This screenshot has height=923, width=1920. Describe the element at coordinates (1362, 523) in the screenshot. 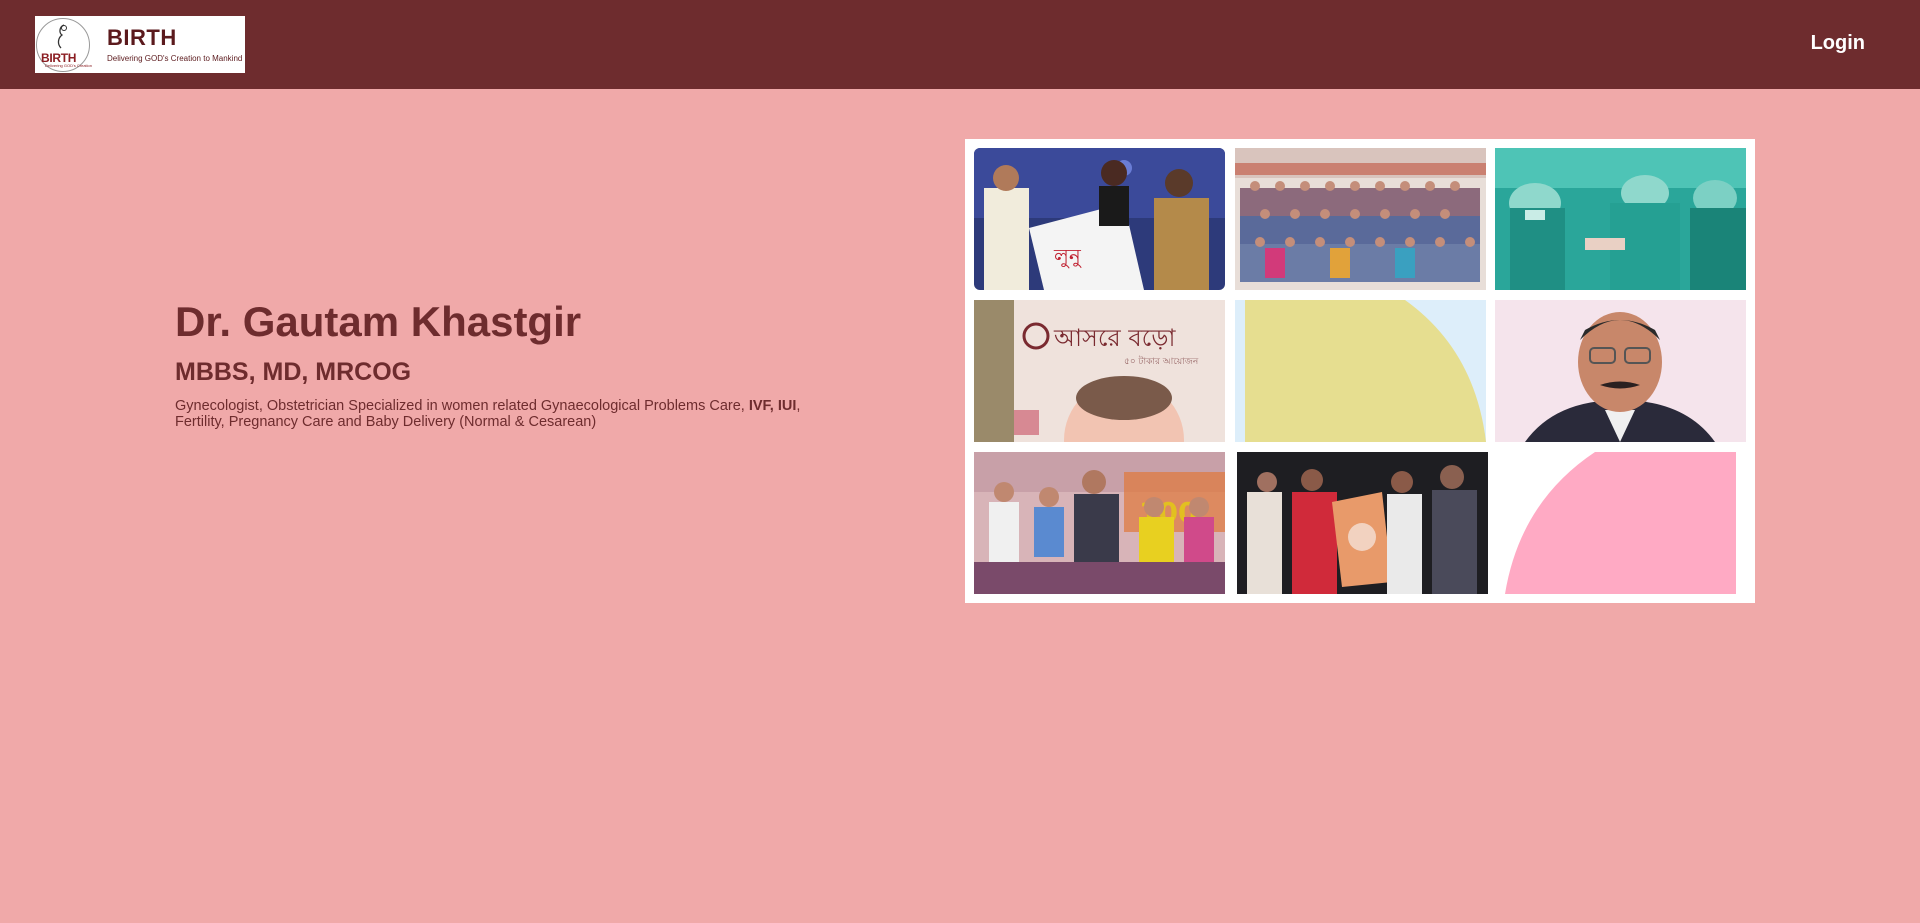

I see `gallery-photo-book-launch` at that location.